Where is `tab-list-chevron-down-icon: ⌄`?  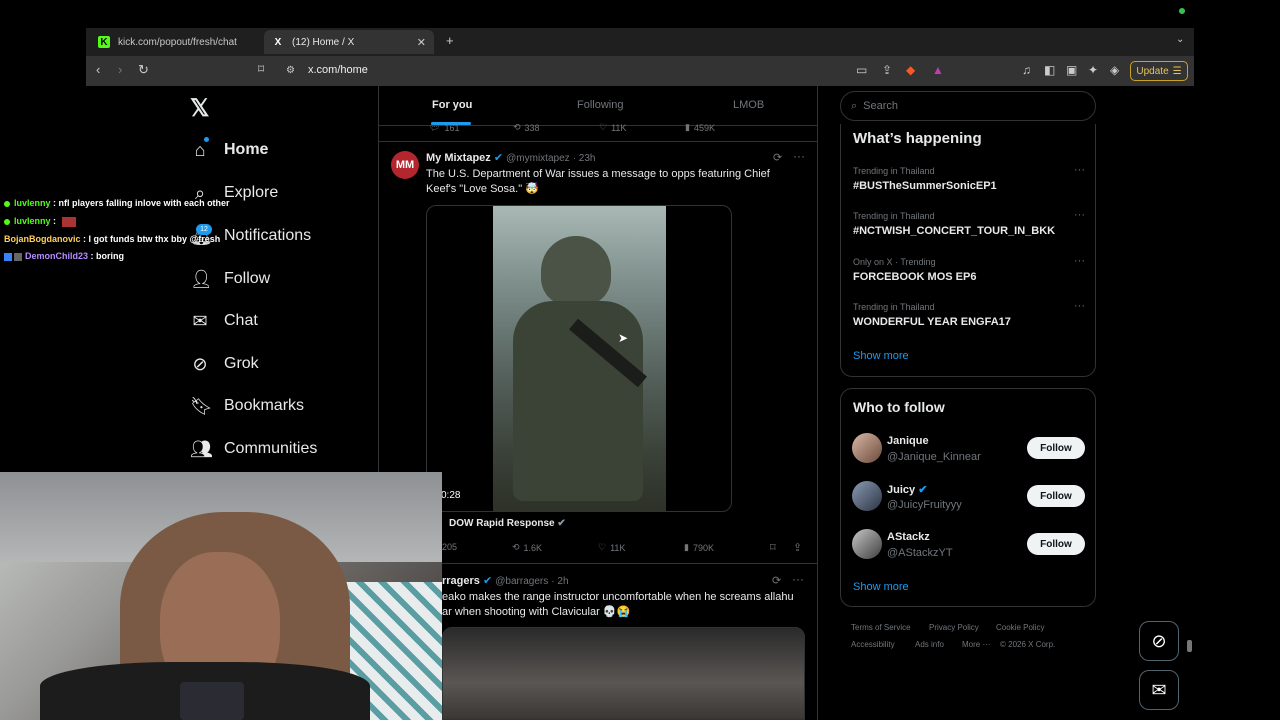 tab-list-chevron-down-icon: ⌄ is located at coordinates (1180, 39).